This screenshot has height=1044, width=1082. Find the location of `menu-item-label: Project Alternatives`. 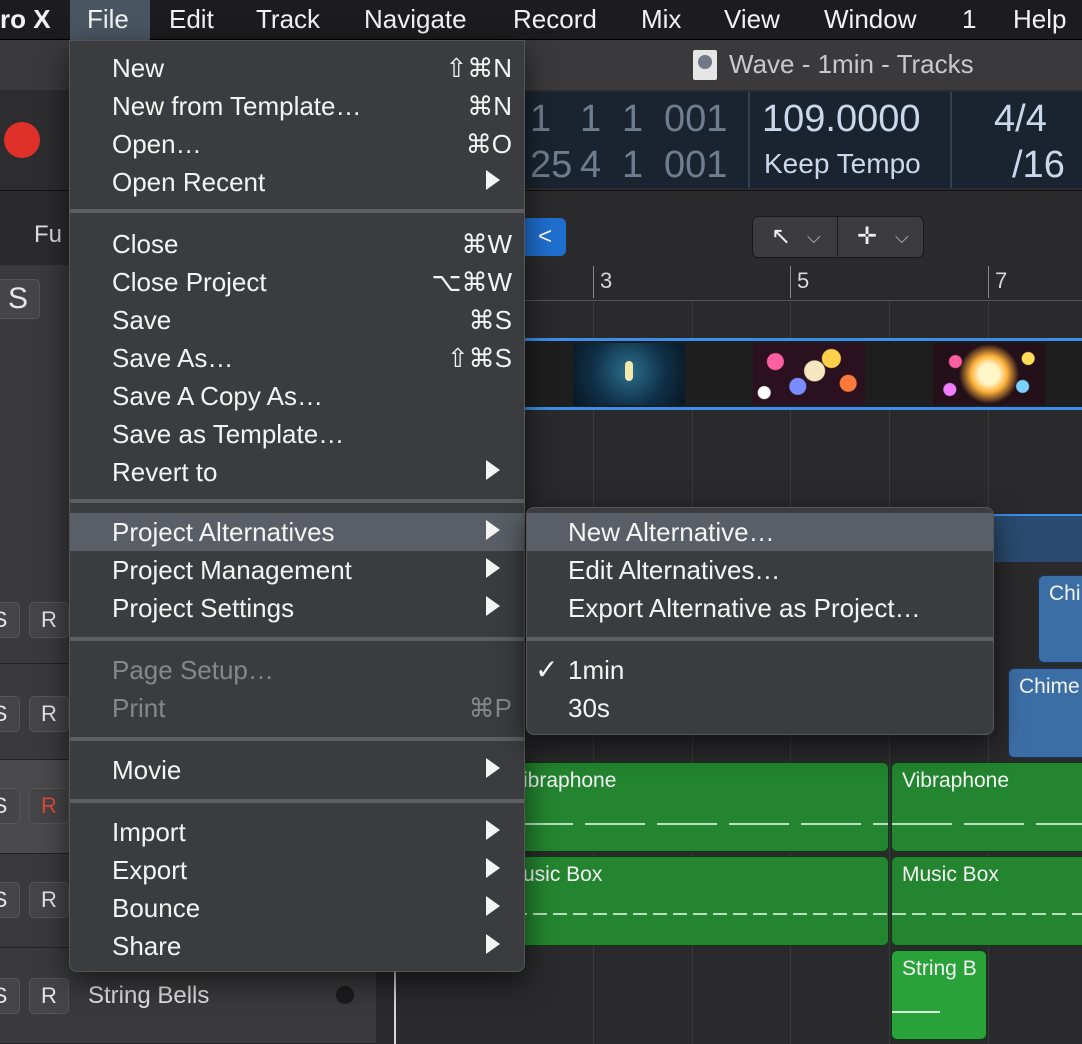

menu-item-label: Project Alternatives is located at coordinates (223, 532).